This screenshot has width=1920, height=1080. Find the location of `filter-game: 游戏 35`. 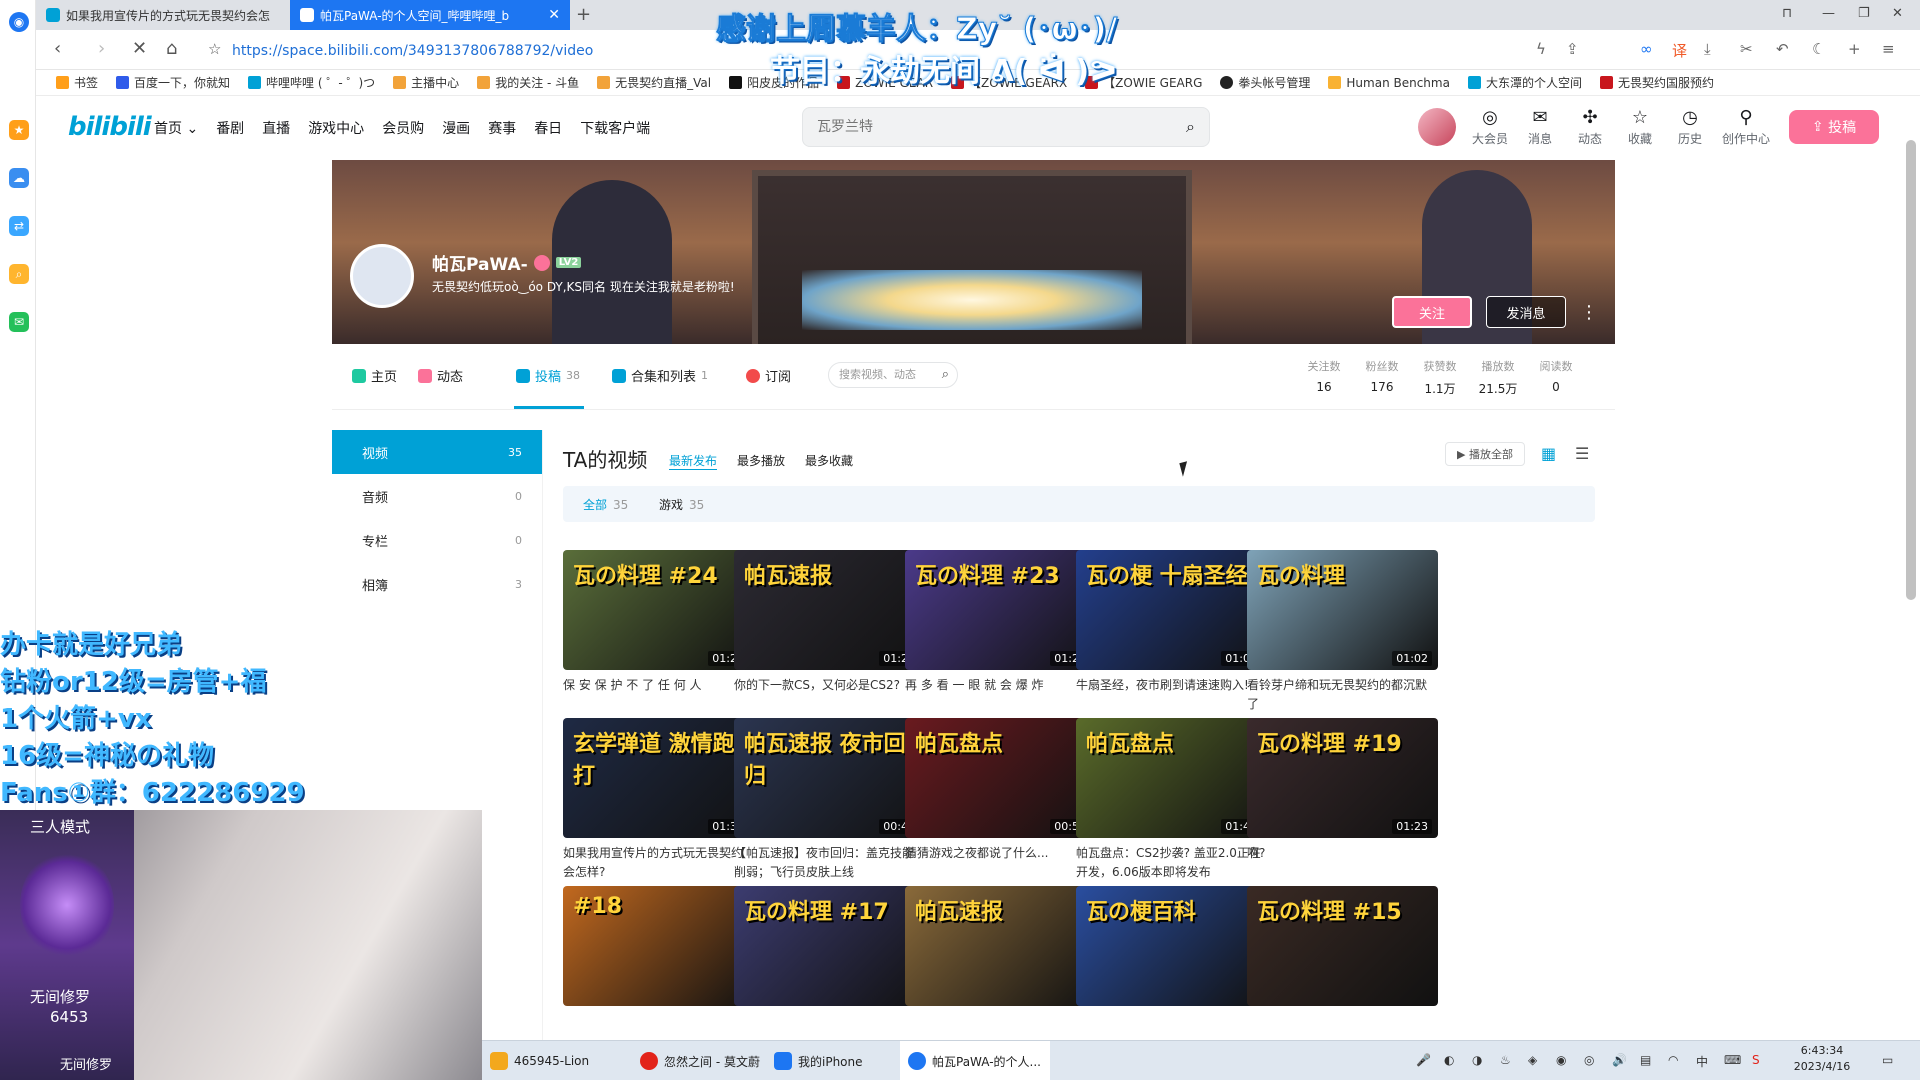

filter-game: 游戏 35 is located at coordinates (681, 504).